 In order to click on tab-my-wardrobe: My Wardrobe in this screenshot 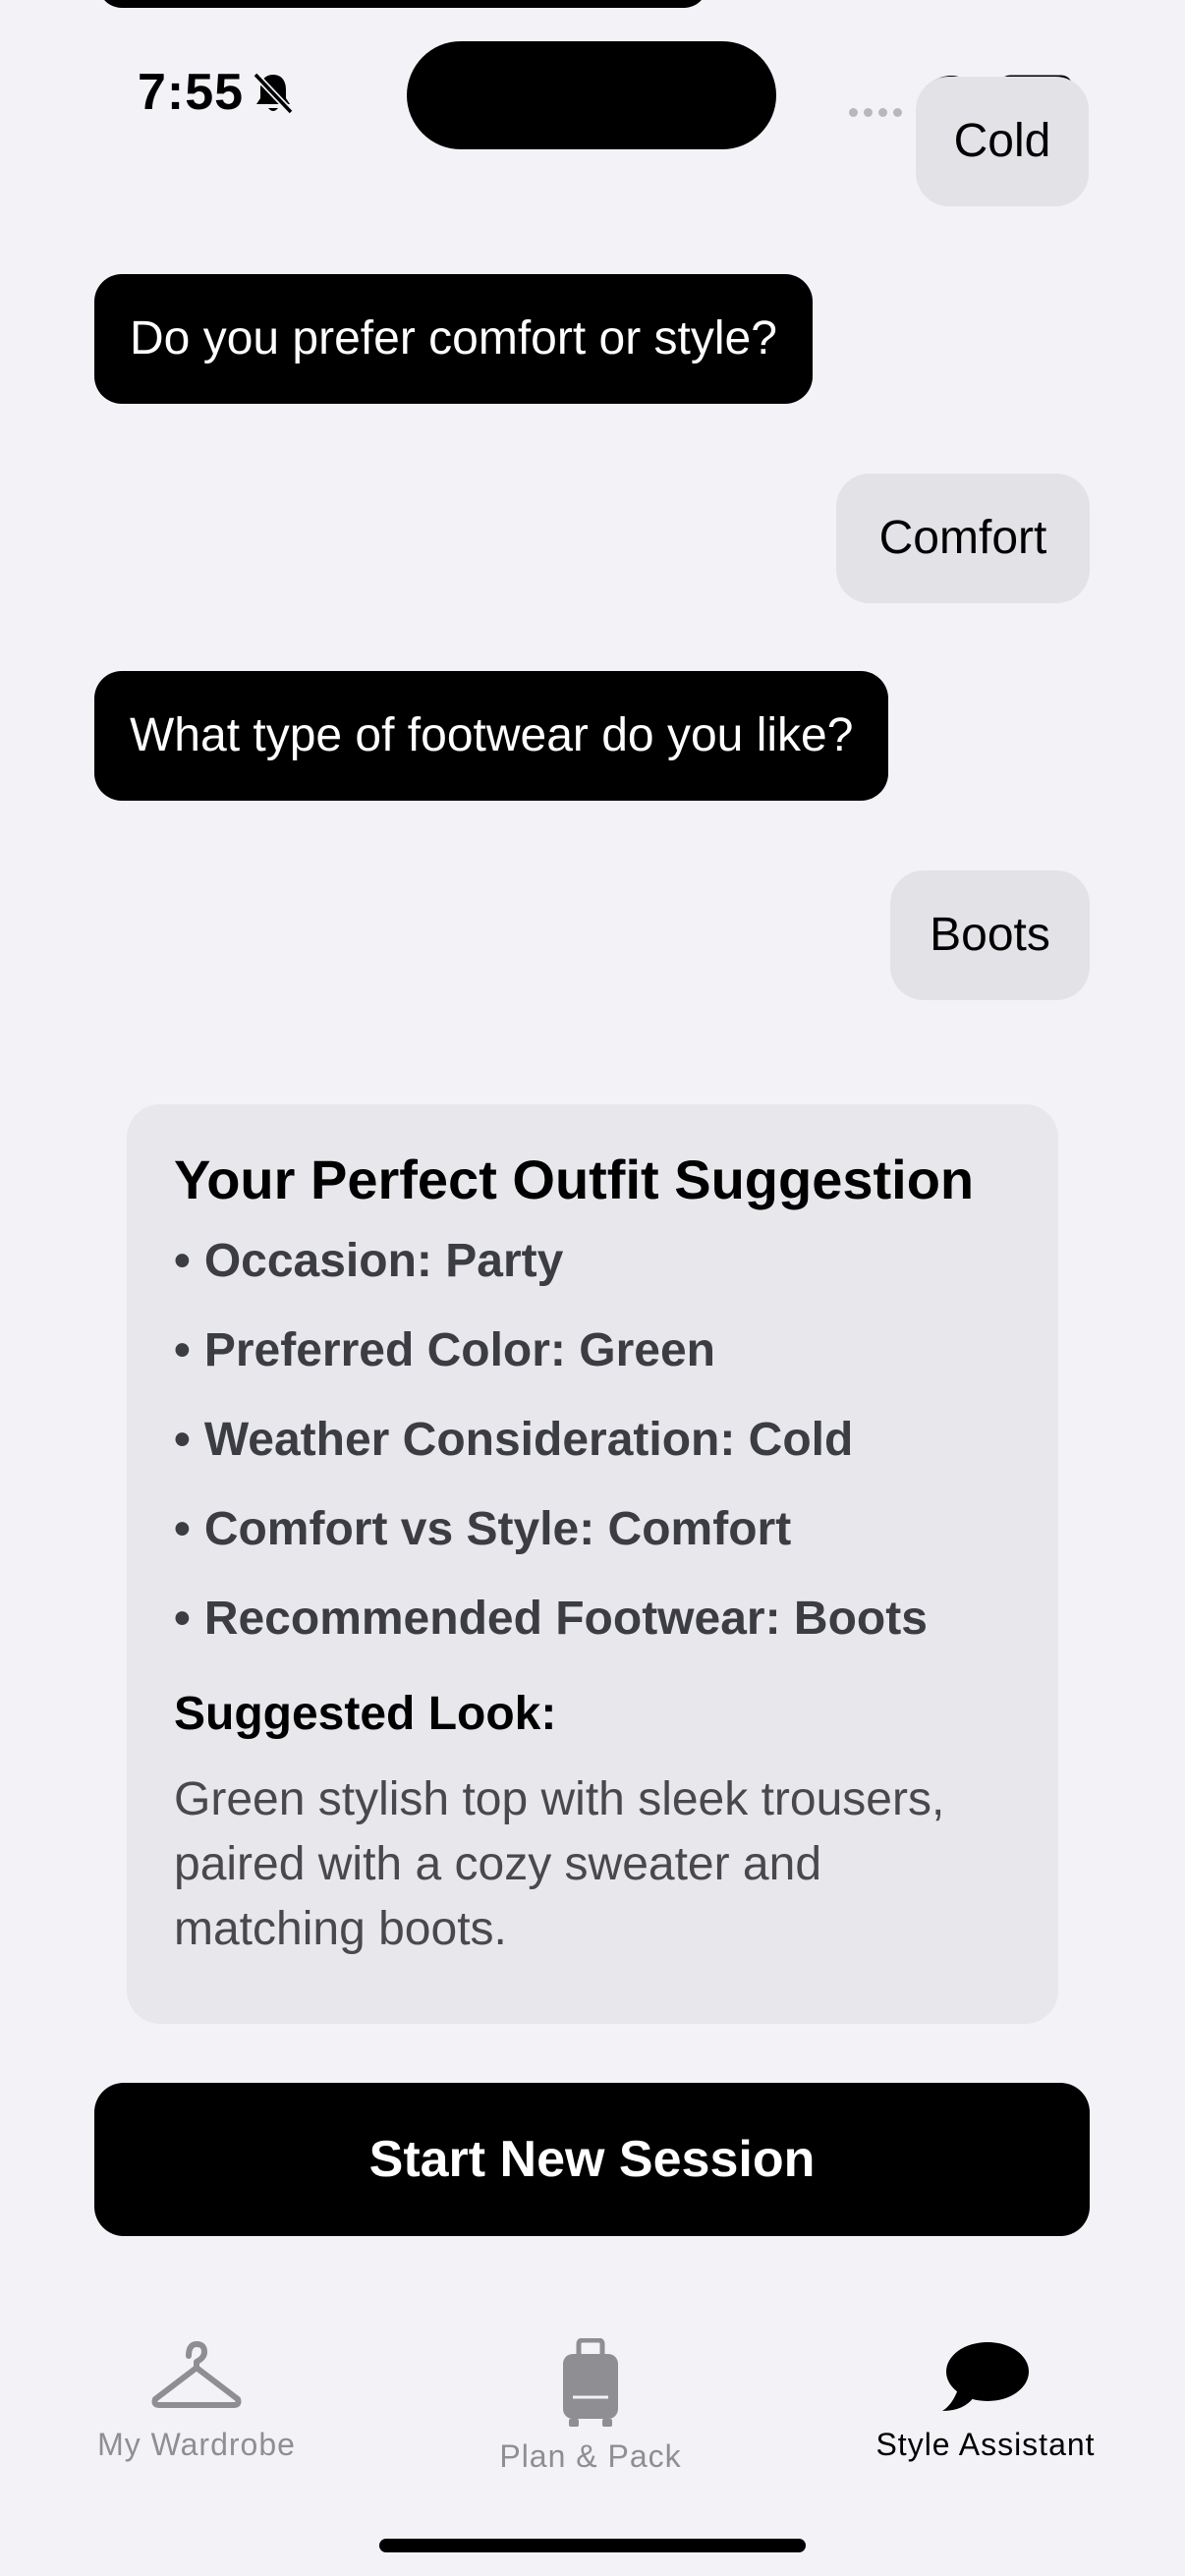, I will do `click(197, 2400)`.